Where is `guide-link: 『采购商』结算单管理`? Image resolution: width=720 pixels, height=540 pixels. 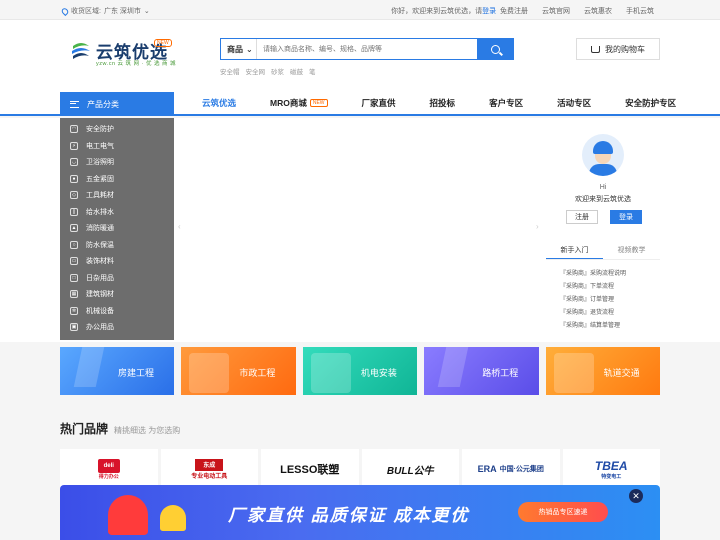
guide-link: 『采购商』结算单管理 is located at coordinates (593, 326).